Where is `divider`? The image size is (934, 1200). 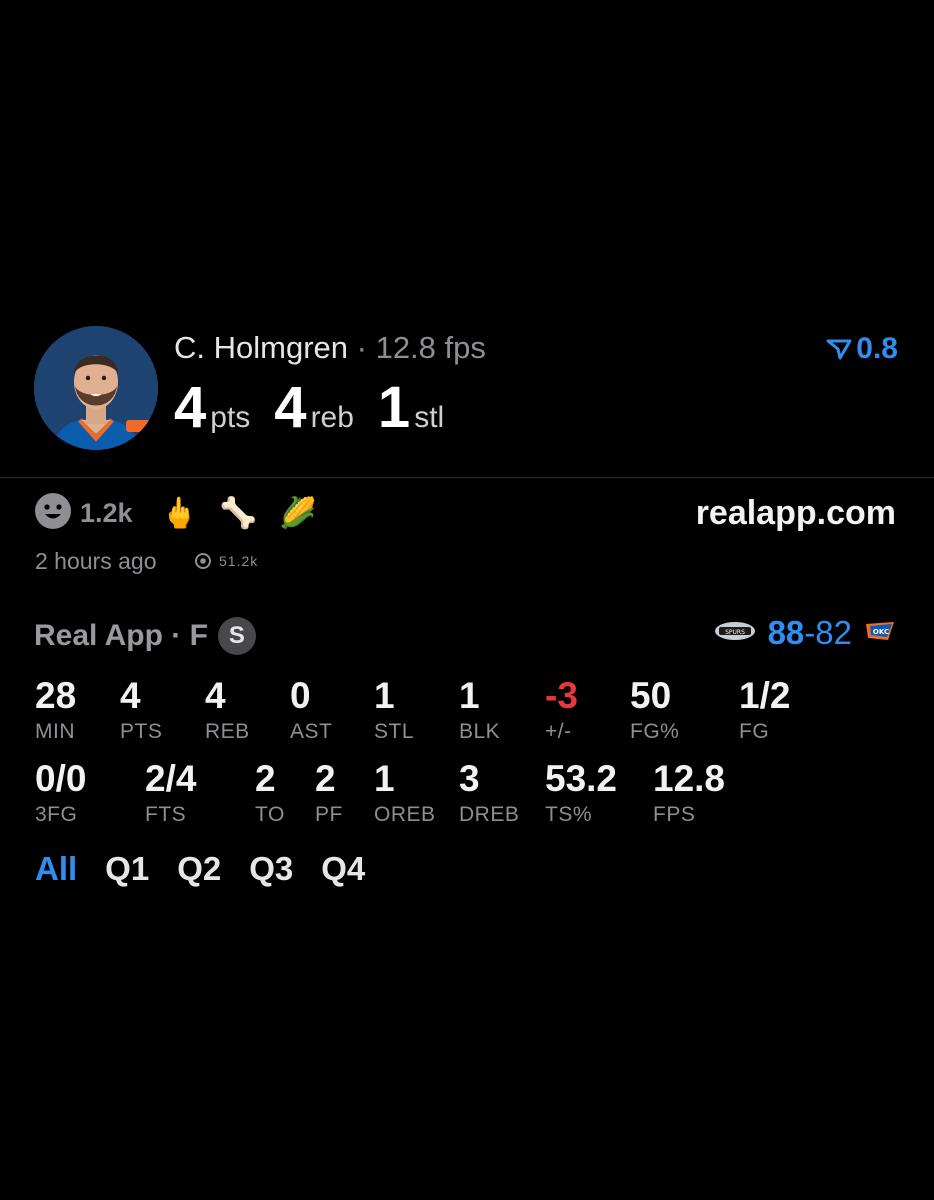 divider is located at coordinates (467, 477).